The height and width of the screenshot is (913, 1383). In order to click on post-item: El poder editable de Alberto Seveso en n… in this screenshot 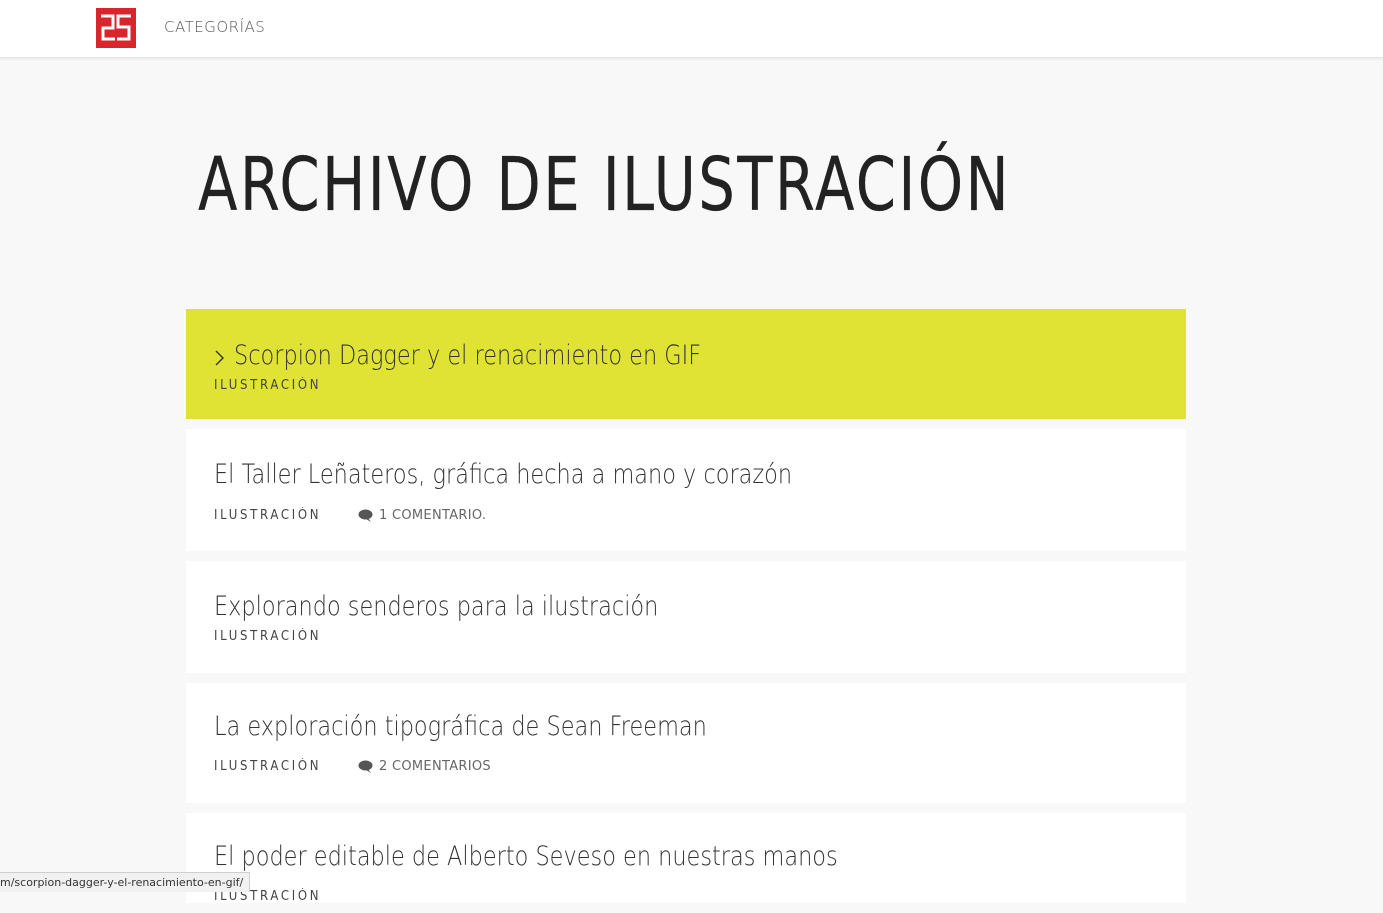, I will do `click(686, 858)`.